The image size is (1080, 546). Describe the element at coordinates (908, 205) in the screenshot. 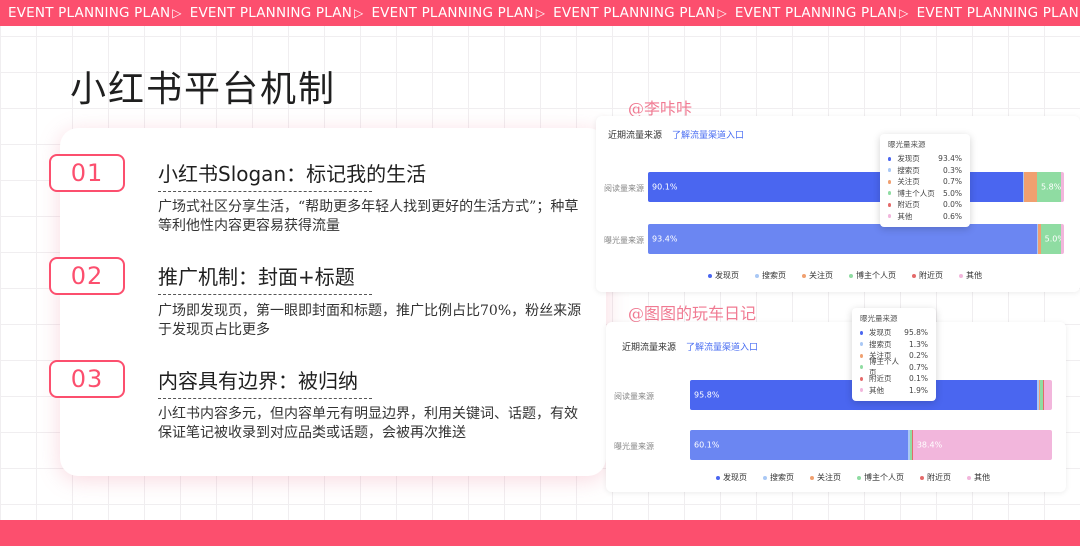

I see `tooltip-name: 附近页` at that location.